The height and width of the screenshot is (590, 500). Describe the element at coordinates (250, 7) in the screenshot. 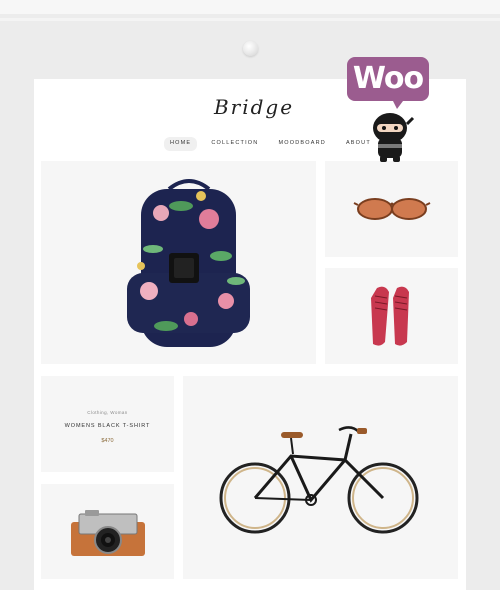

I see `browser-top-strip` at that location.